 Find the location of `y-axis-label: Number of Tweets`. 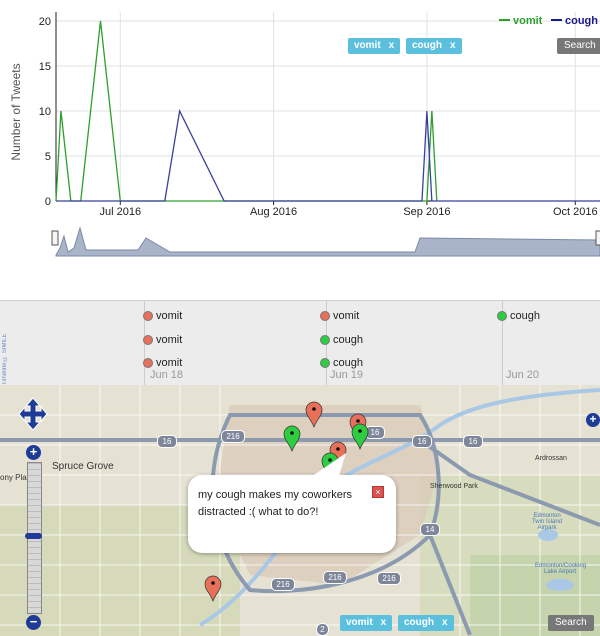

y-axis-label: Number of Tweets is located at coordinates (16, 111).